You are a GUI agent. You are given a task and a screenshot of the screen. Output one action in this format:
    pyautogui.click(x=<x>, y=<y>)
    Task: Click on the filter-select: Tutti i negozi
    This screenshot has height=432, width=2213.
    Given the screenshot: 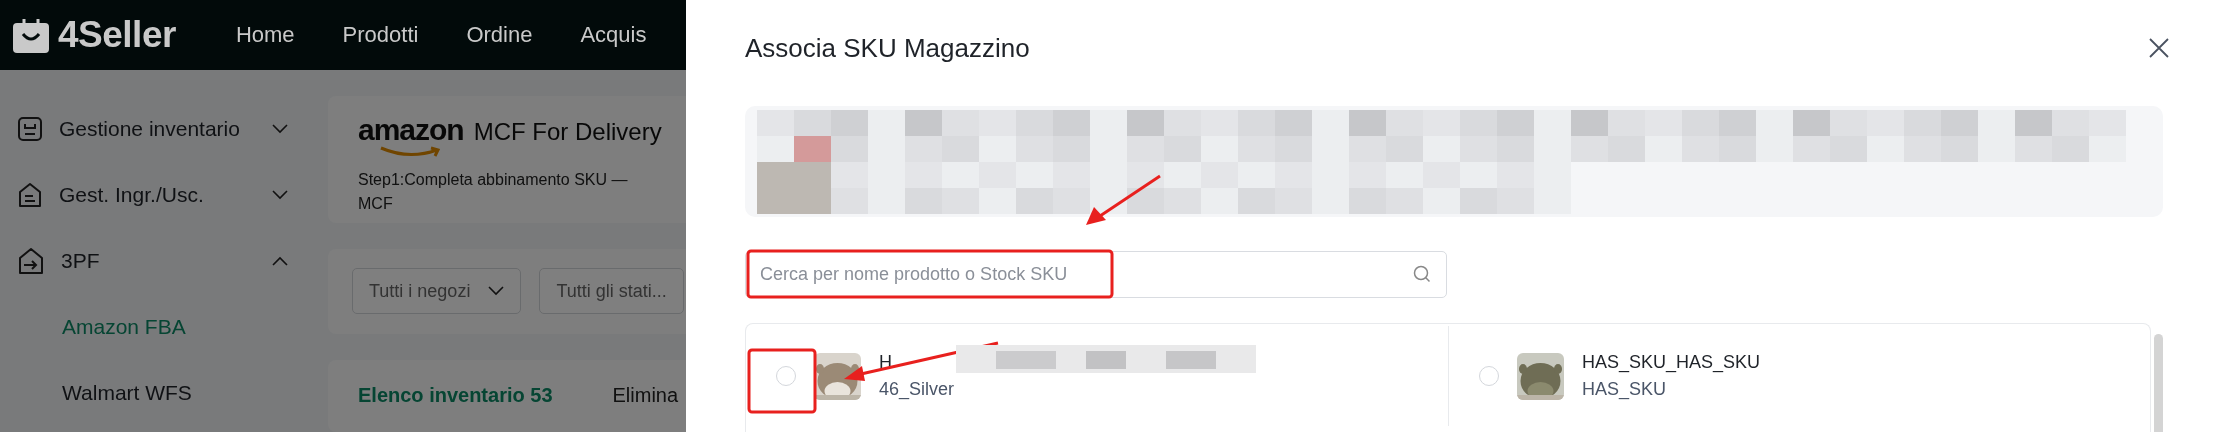 What is the action you would take?
    pyautogui.click(x=437, y=291)
    